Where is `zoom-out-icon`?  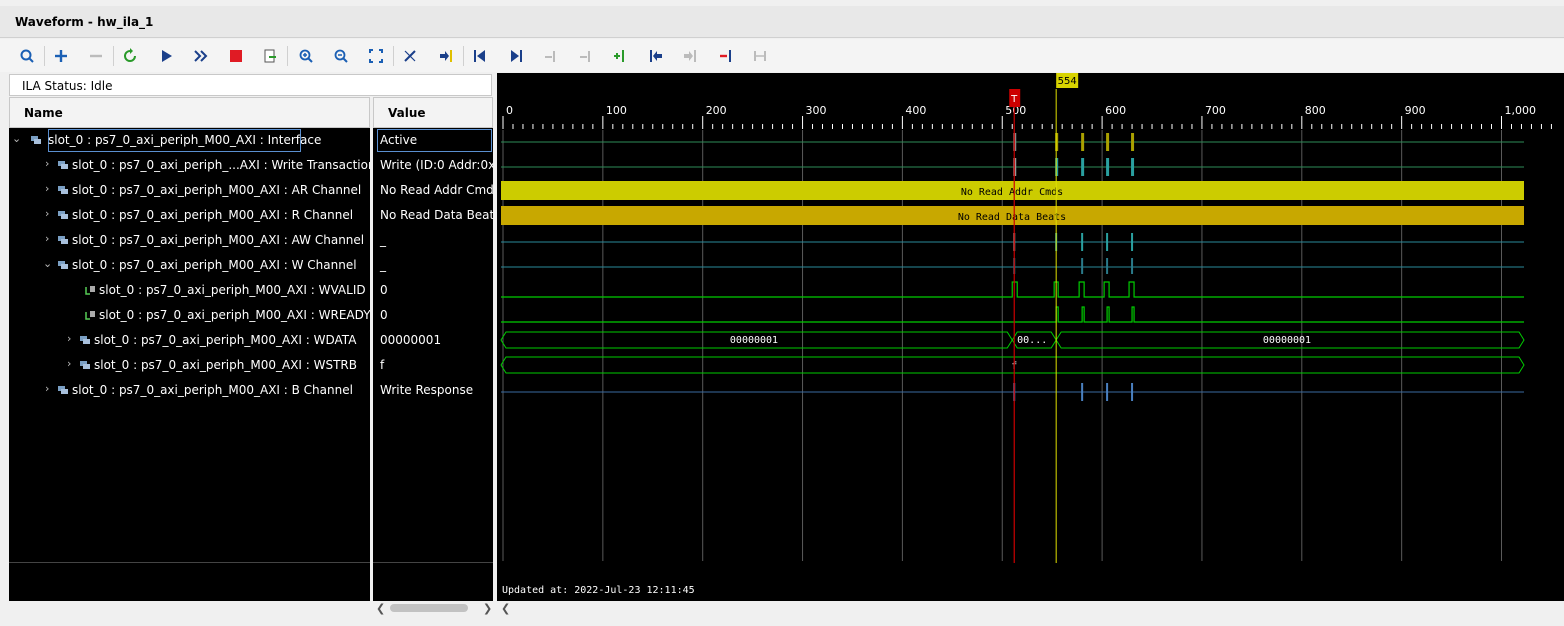 zoom-out-icon is located at coordinates (341, 56).